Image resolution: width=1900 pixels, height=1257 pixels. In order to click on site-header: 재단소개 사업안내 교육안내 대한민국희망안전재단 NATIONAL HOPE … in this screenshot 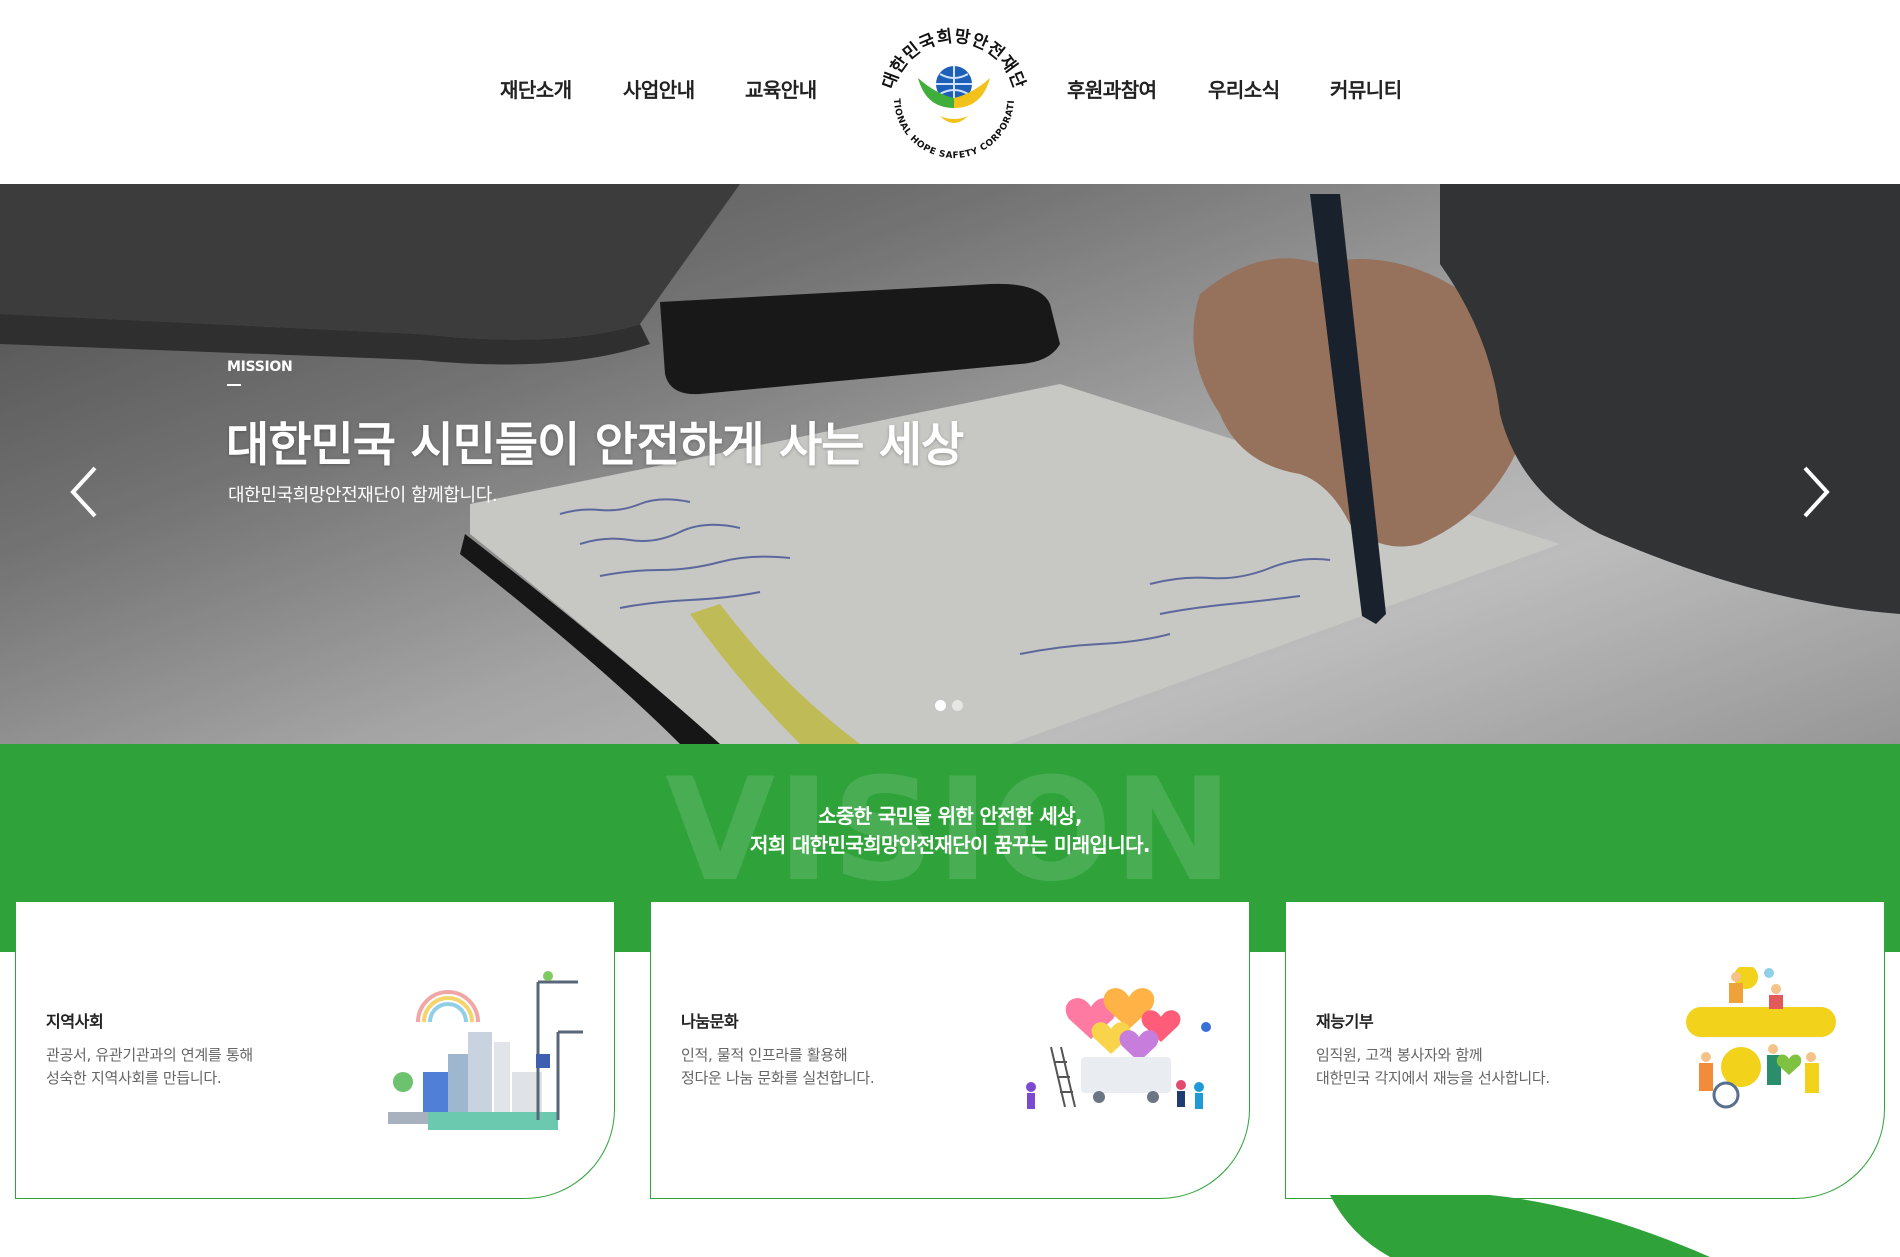, I will do `click(950, 92)`.